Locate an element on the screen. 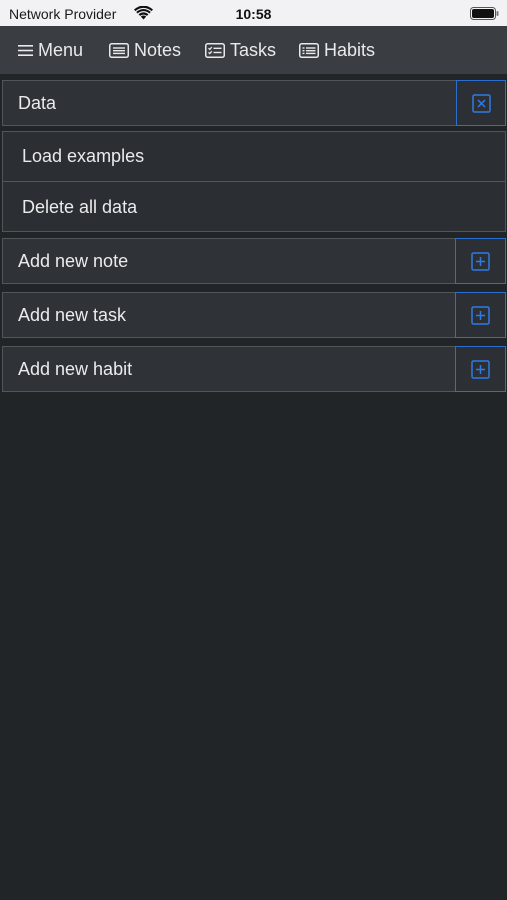 The image size is (507, 900). nav-habits-button: Habits is located at coordinates (337, 50).